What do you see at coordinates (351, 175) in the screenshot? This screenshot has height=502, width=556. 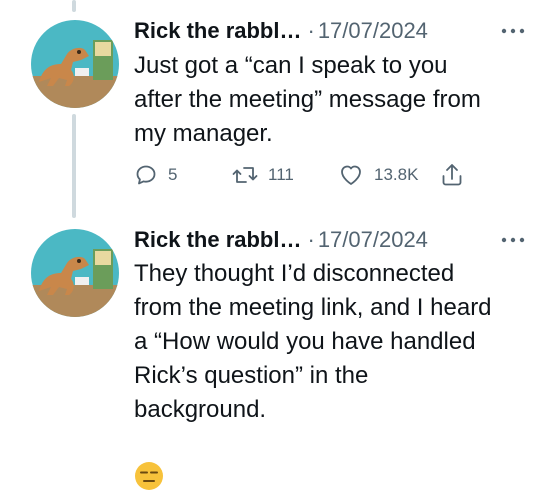 I see `heart-icon` at bounding box center [351, 175].